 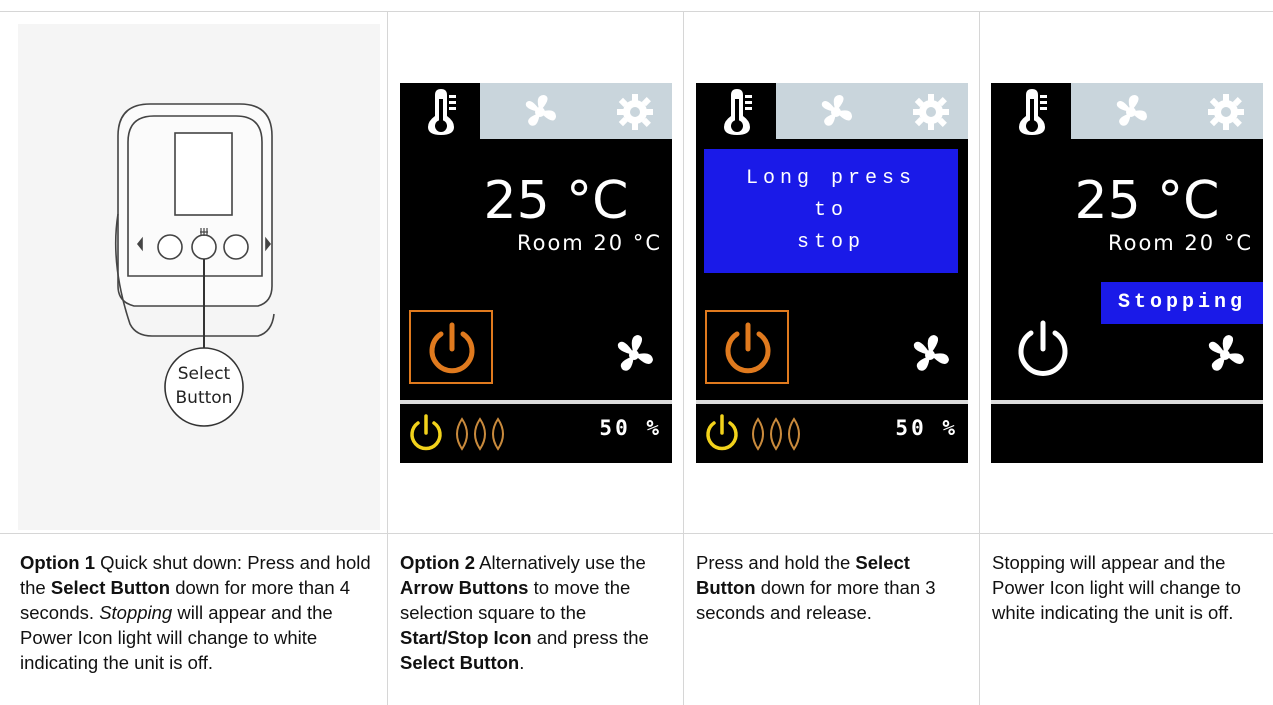 What do you see at coordinates (110, 587) in the screenshot?
I see `caption-1-bold-select: Select Button` at bounding box center [110, 587].